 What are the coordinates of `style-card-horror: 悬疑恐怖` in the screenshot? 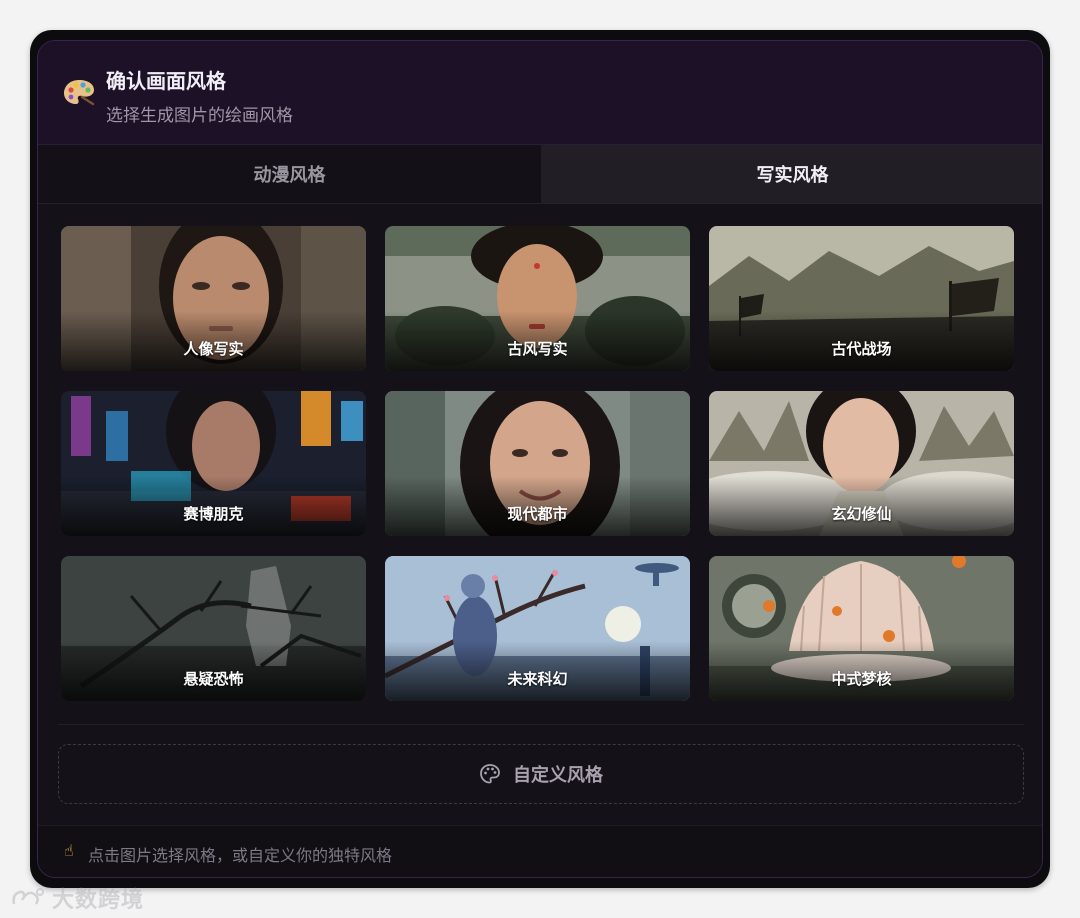 It's located at (213, 628).